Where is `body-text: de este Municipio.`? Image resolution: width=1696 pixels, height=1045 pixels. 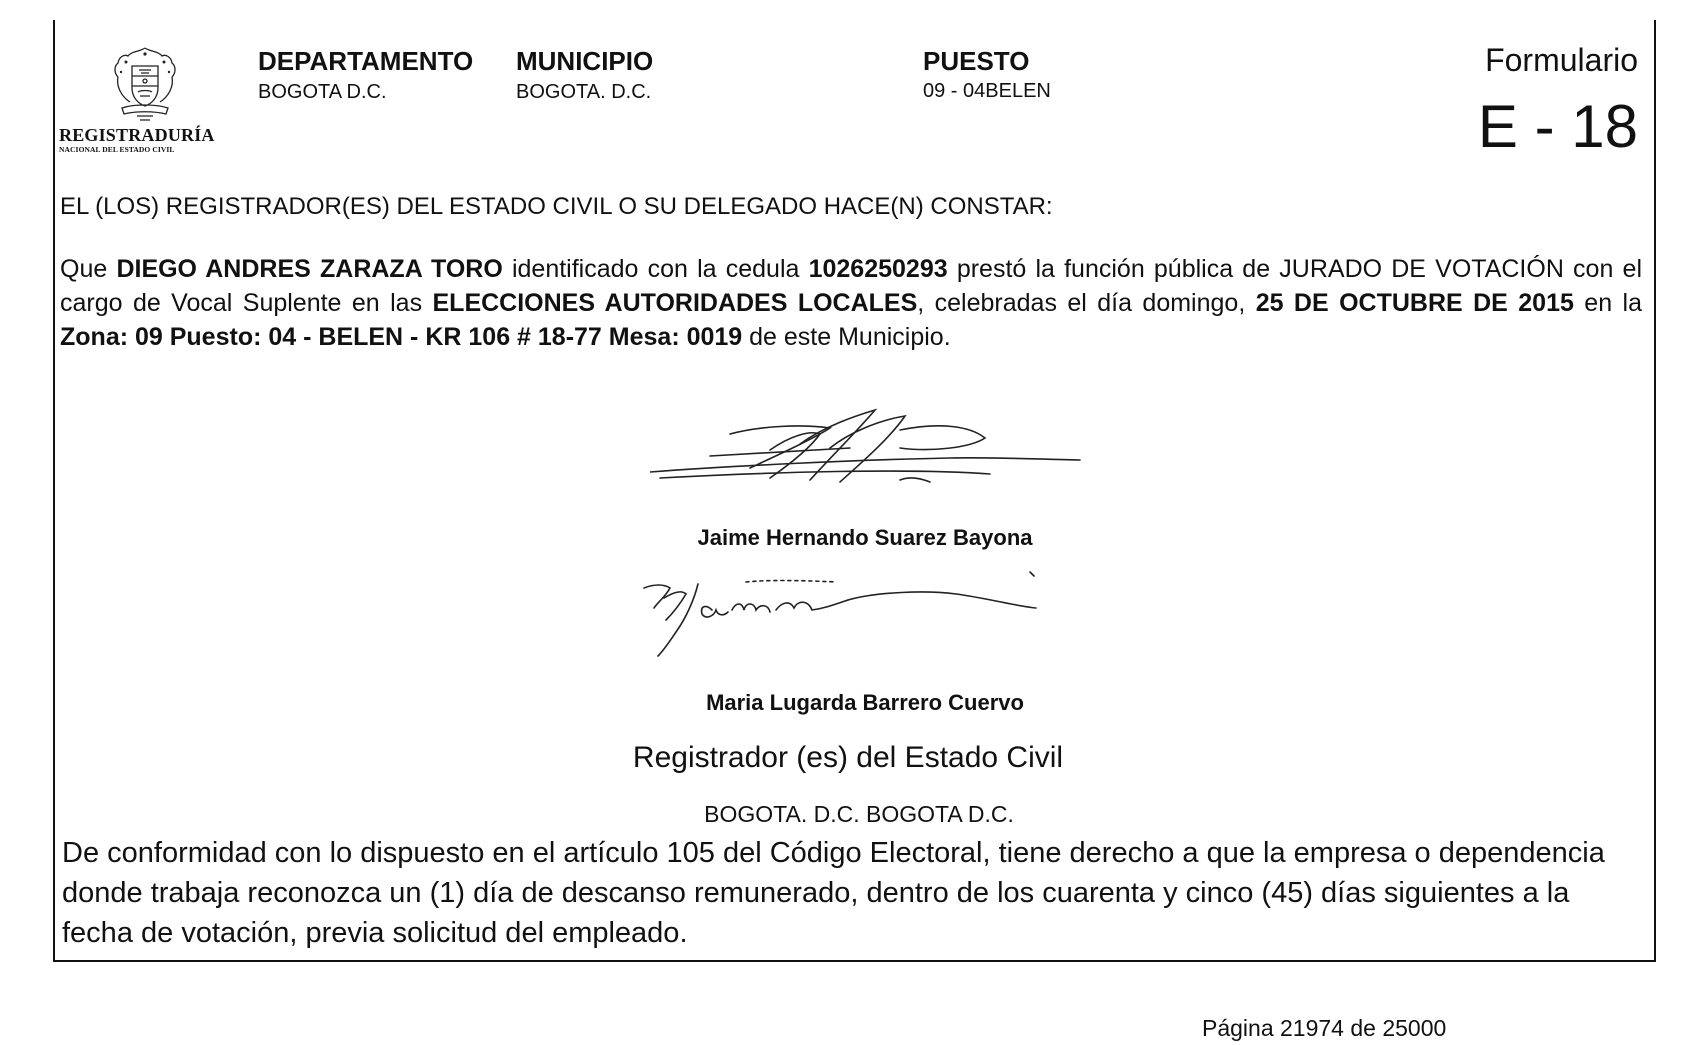 body-text: de este Municipio. is located at coordinates (846, 337).